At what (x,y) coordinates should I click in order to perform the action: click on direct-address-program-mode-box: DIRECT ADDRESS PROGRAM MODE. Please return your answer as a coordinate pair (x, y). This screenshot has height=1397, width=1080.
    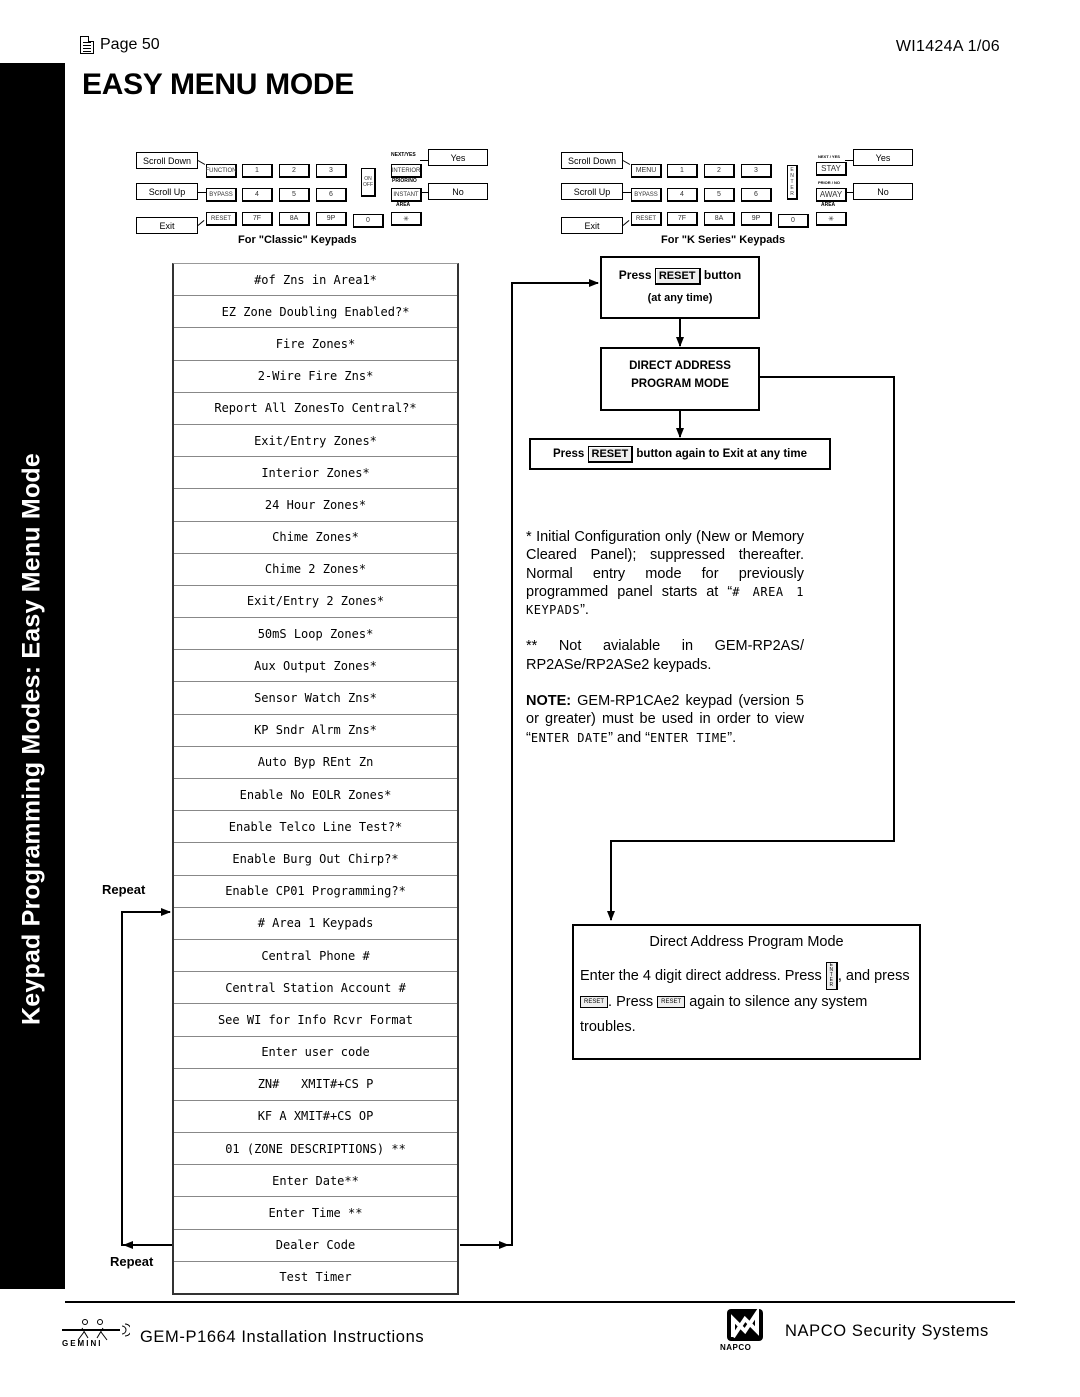
    Looking at the image, I should click on (680, 379).